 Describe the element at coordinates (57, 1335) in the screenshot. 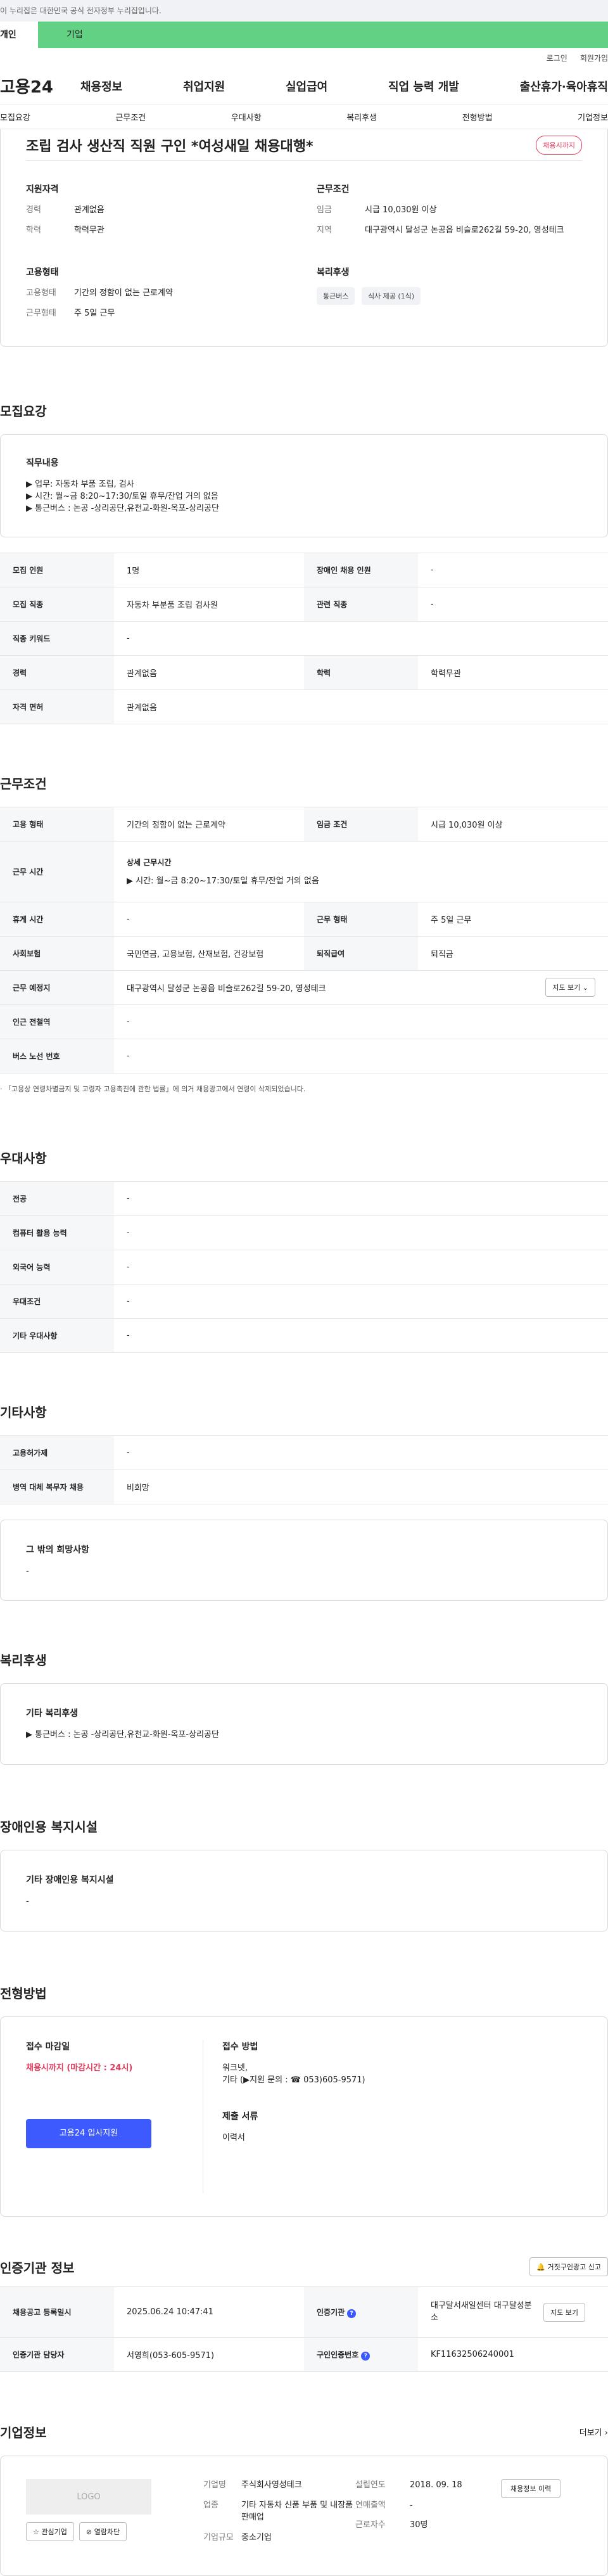

I see `other-pref-label: 기타 우대사항` at that location.